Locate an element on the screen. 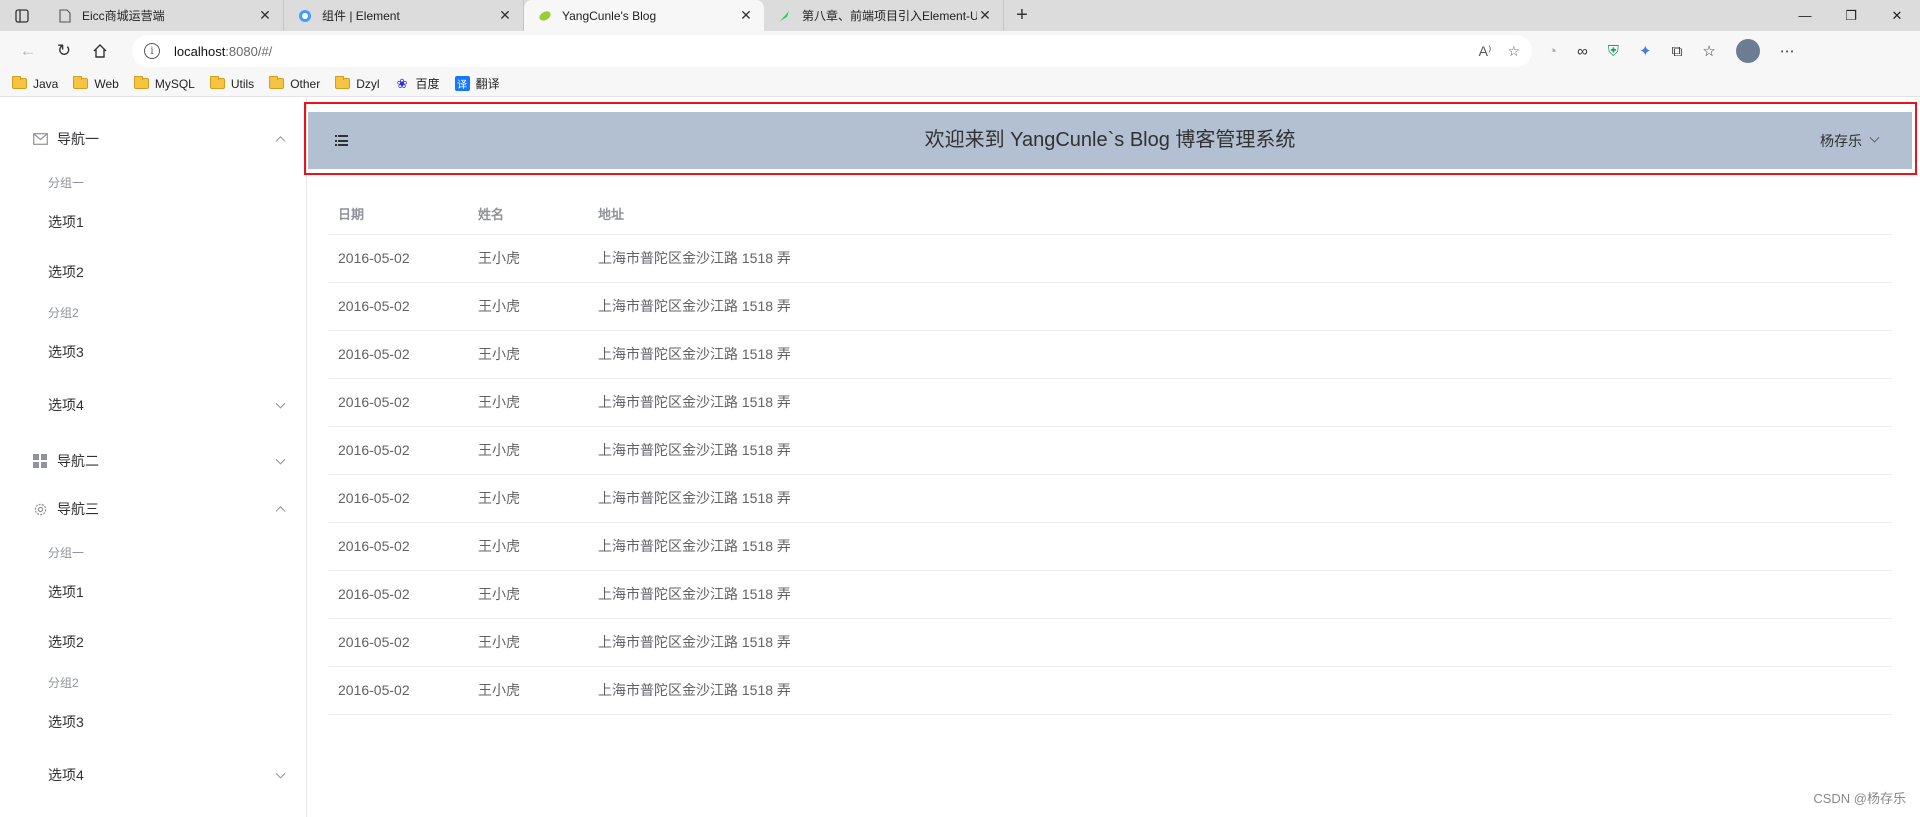  more-icon: ⋯ is located at coordinates (1787, 51).